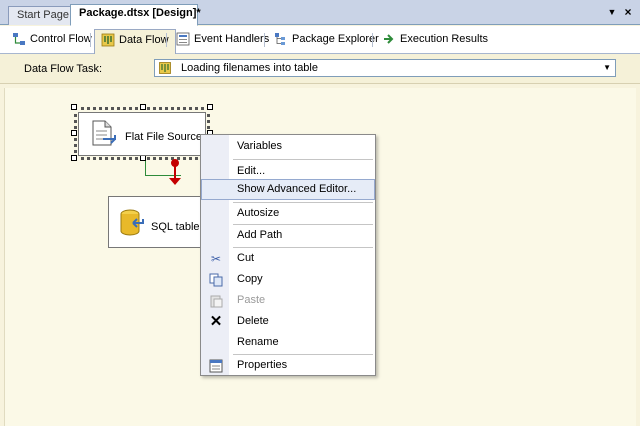 The width and height of the screenshot is (640, 426). What do you see at coordinates (628, 12) in the screenshot?
I see `close-icon: ×` at bounding box center [628, 12].